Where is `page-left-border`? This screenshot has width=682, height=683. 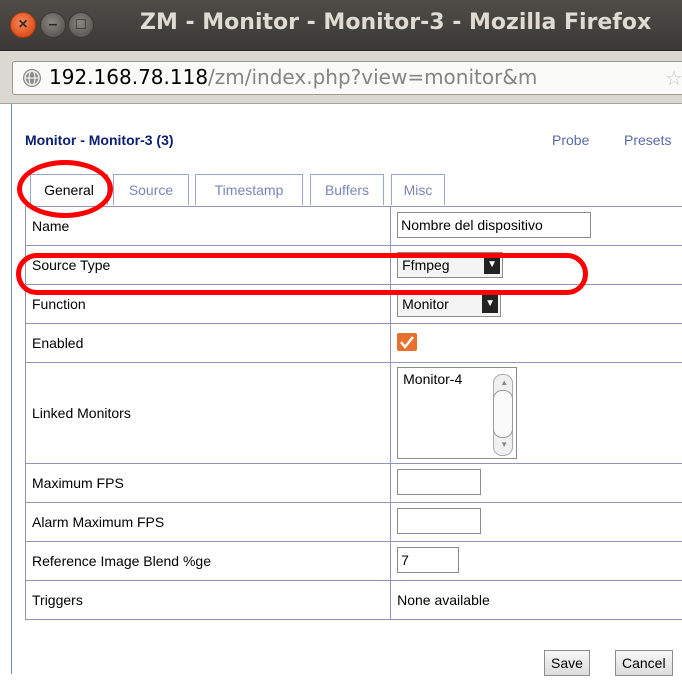 page-left-border is located at coordinates (11, 389).